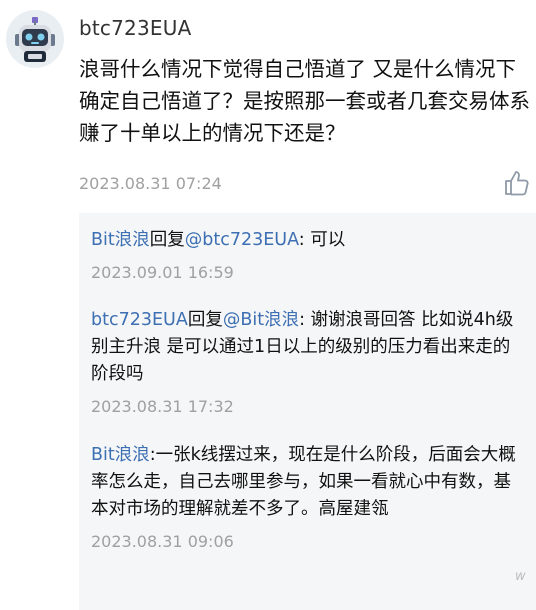 Image resolution: width=536 pixels, height=610 pixels. Describe the element at coordinates (517, 183) in the screenshot. I see `thumbs-up-icon` at that location.